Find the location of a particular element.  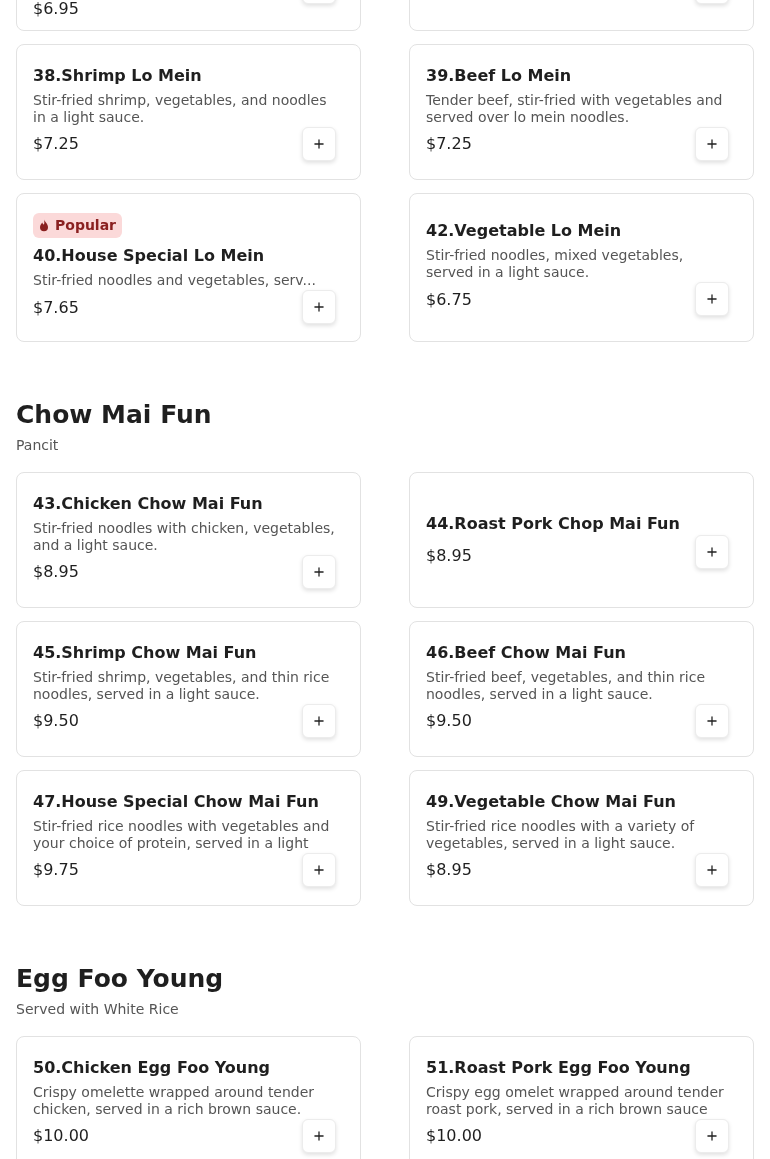

flame-icon is located at coordinates (44, 225).